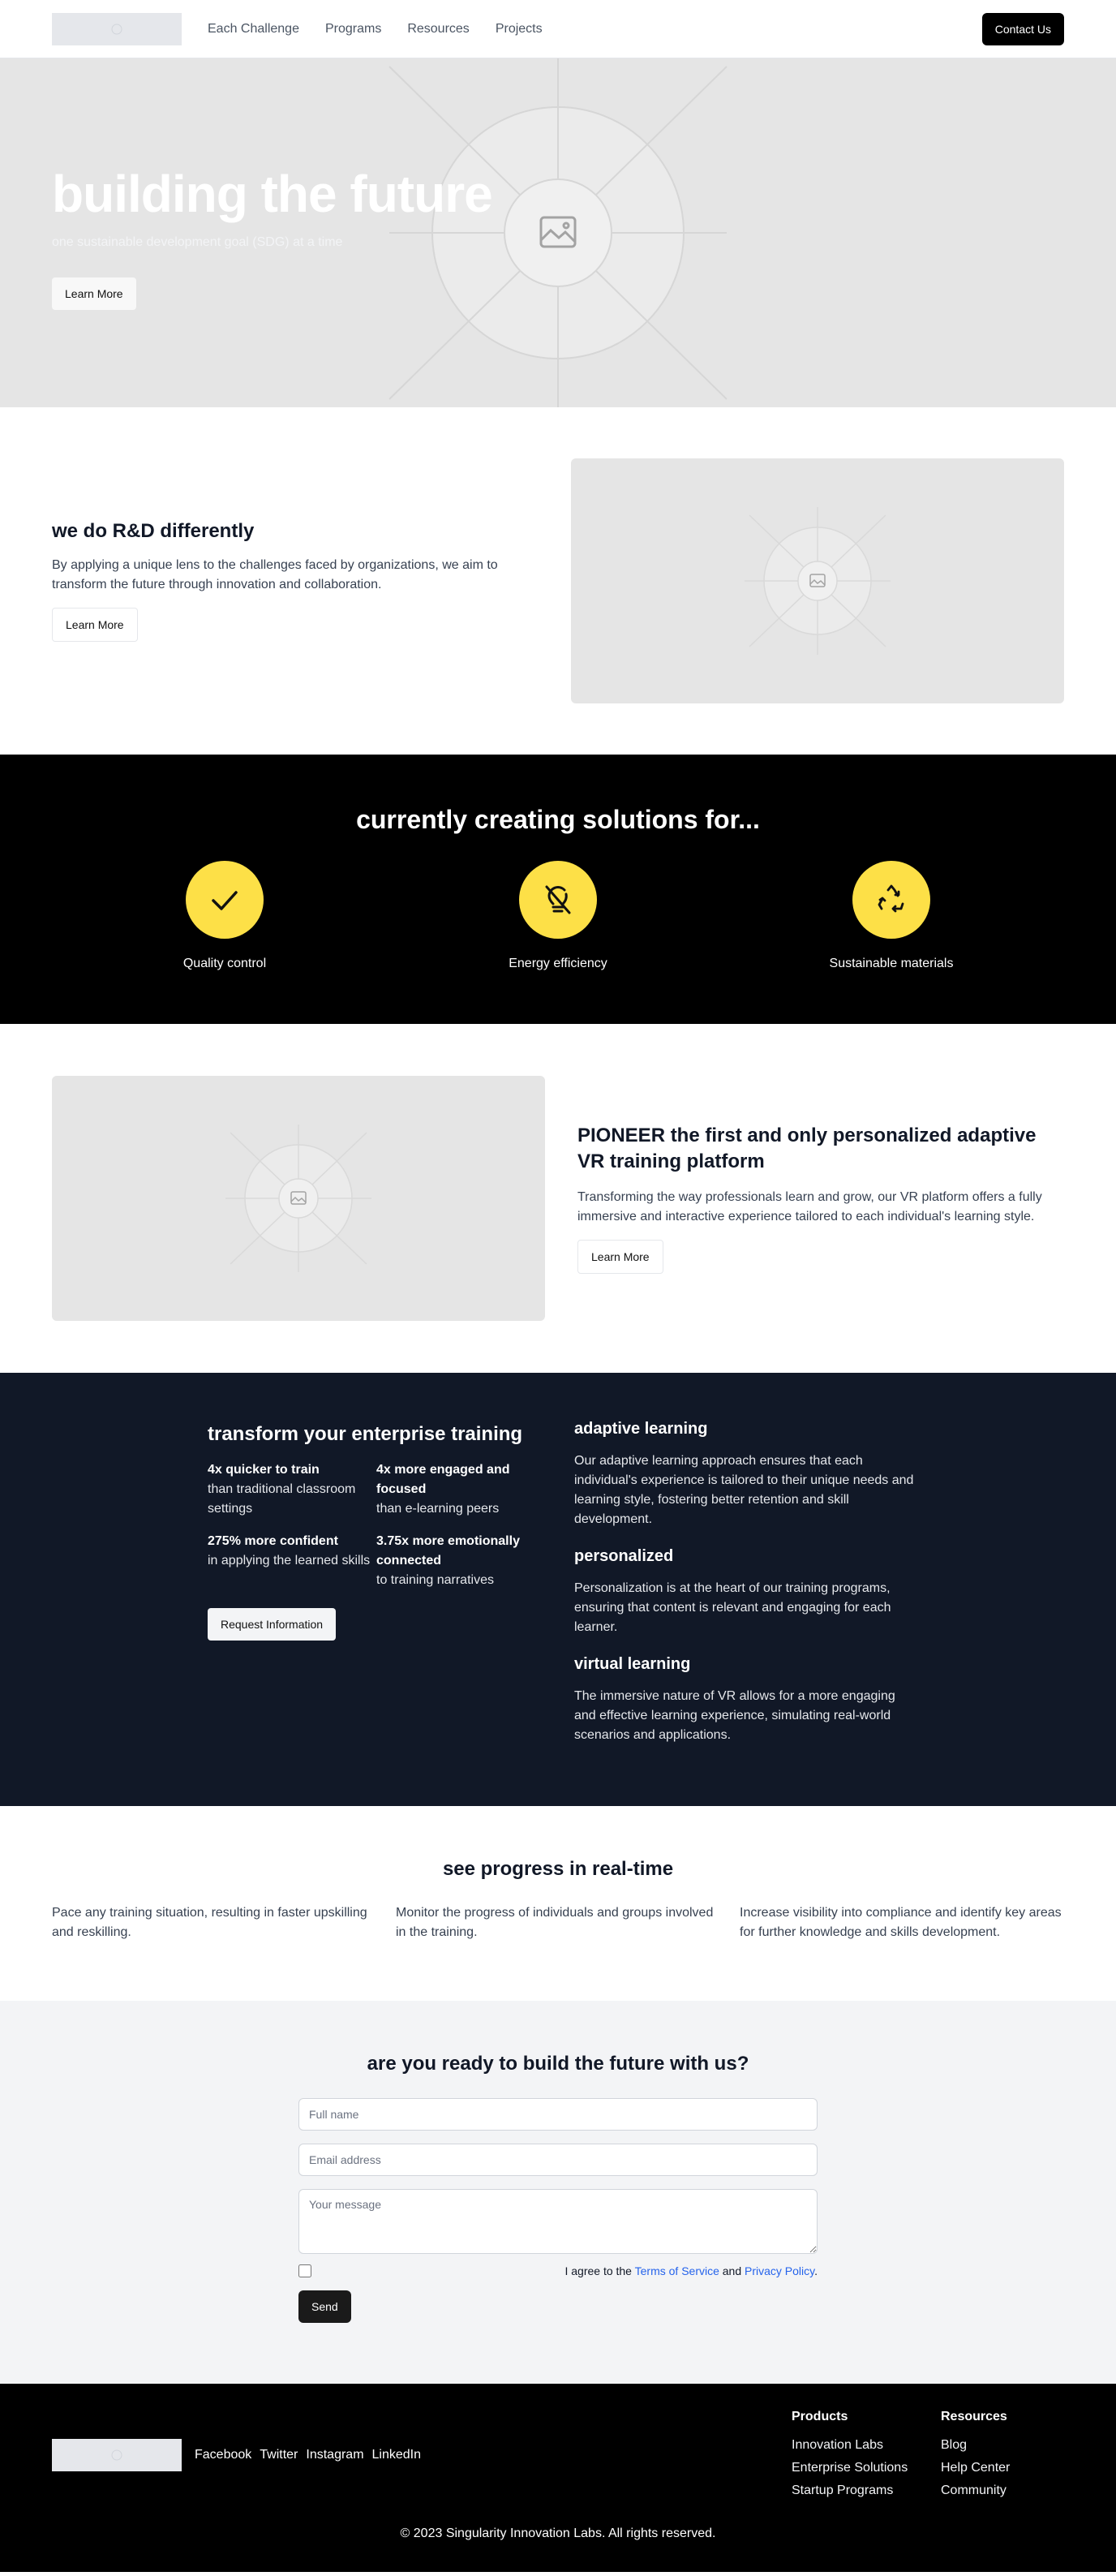 The width and height of the screenshot is (1116, 2576). I want to click on hero-title: building the future, so click(273, 194).